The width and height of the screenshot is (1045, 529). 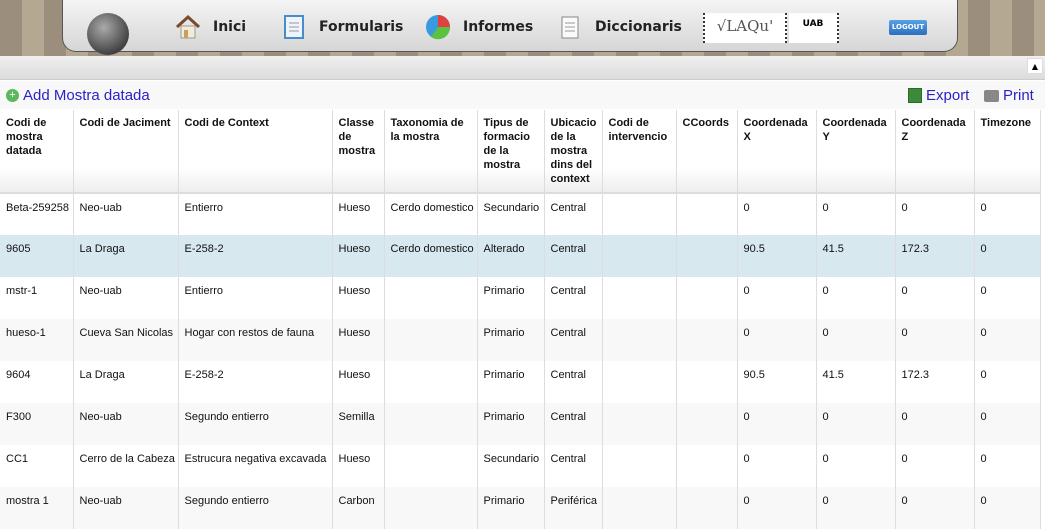 What do you see at coordinates (948, 95) in the screenshot?
I see `export-label: Export` at bounding box center [948, 95].